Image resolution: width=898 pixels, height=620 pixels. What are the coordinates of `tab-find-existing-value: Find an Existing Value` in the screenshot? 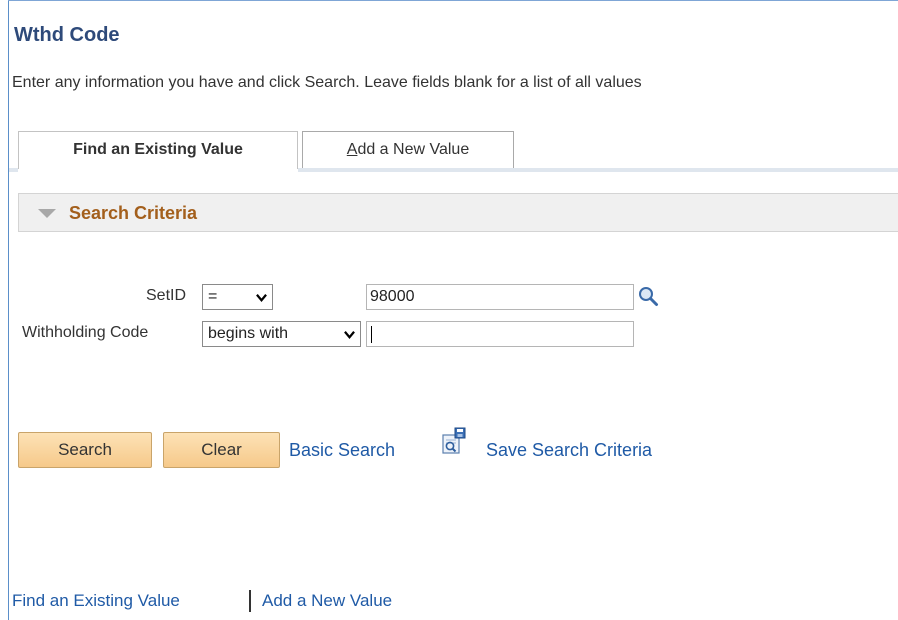 It's located at (158, 150).